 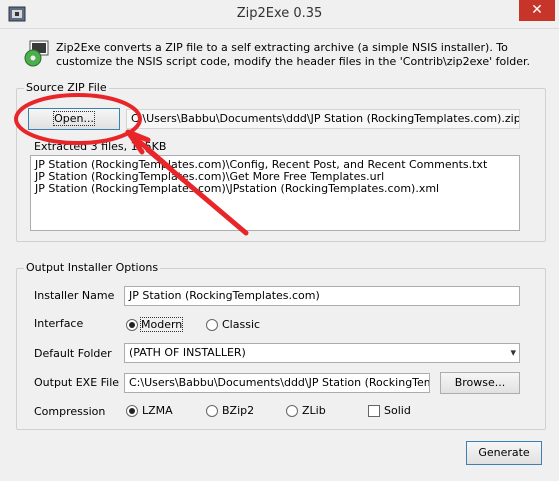 What do you see at coordinates (374, 411) in the screenshot?
I see `solid-checkbox` at bounding box center [374, 411].